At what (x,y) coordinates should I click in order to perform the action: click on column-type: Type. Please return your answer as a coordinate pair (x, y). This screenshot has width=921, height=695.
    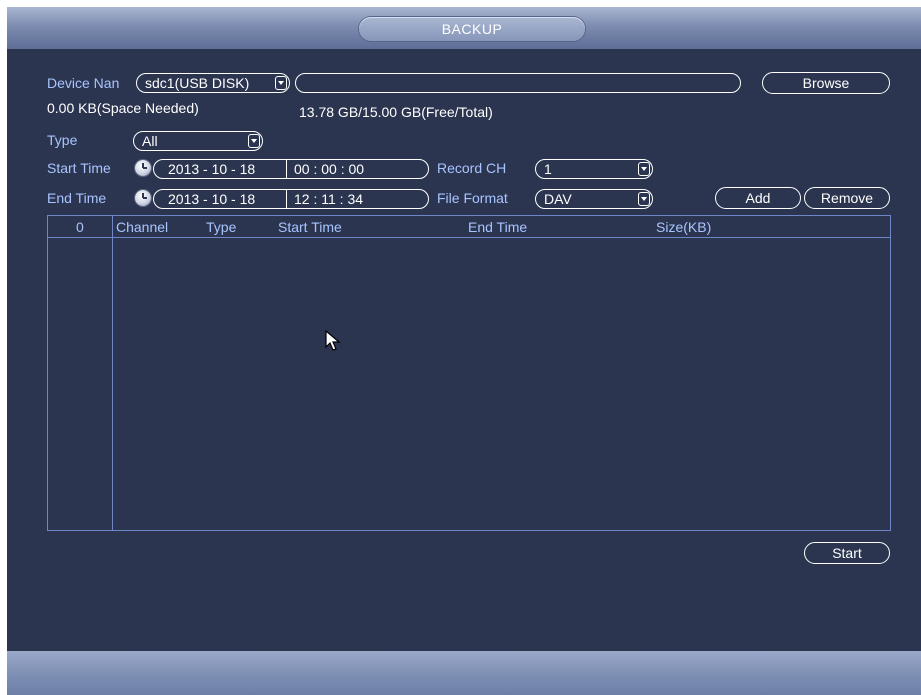
    Looking at the image, I should click on (221, 227).